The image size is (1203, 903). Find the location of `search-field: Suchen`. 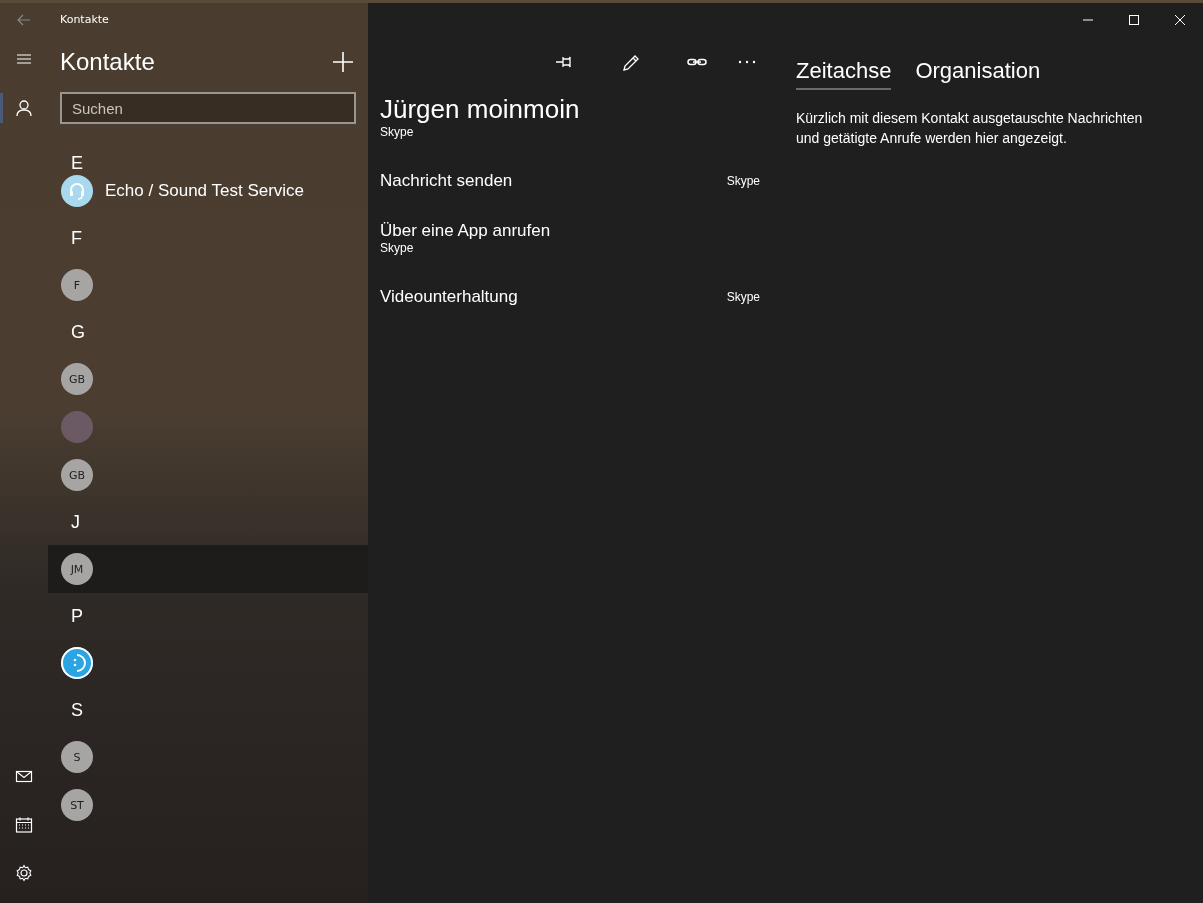

search-field: Suchen is located at coordinates (208, 108).